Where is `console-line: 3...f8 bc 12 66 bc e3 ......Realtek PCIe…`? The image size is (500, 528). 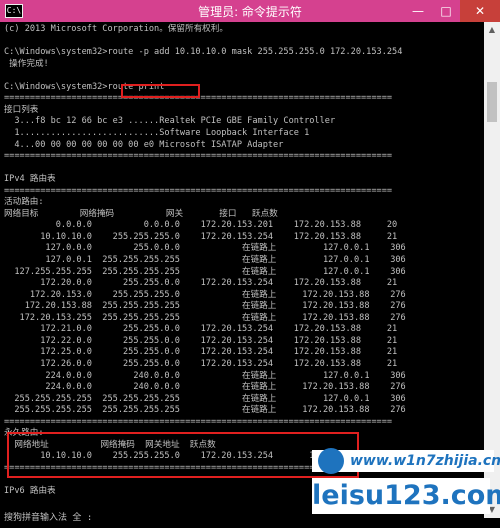 console-line: 3...f8 bc 12 66 bc e3 ......Realtek PCIe… is located at coordinates (170, 121).